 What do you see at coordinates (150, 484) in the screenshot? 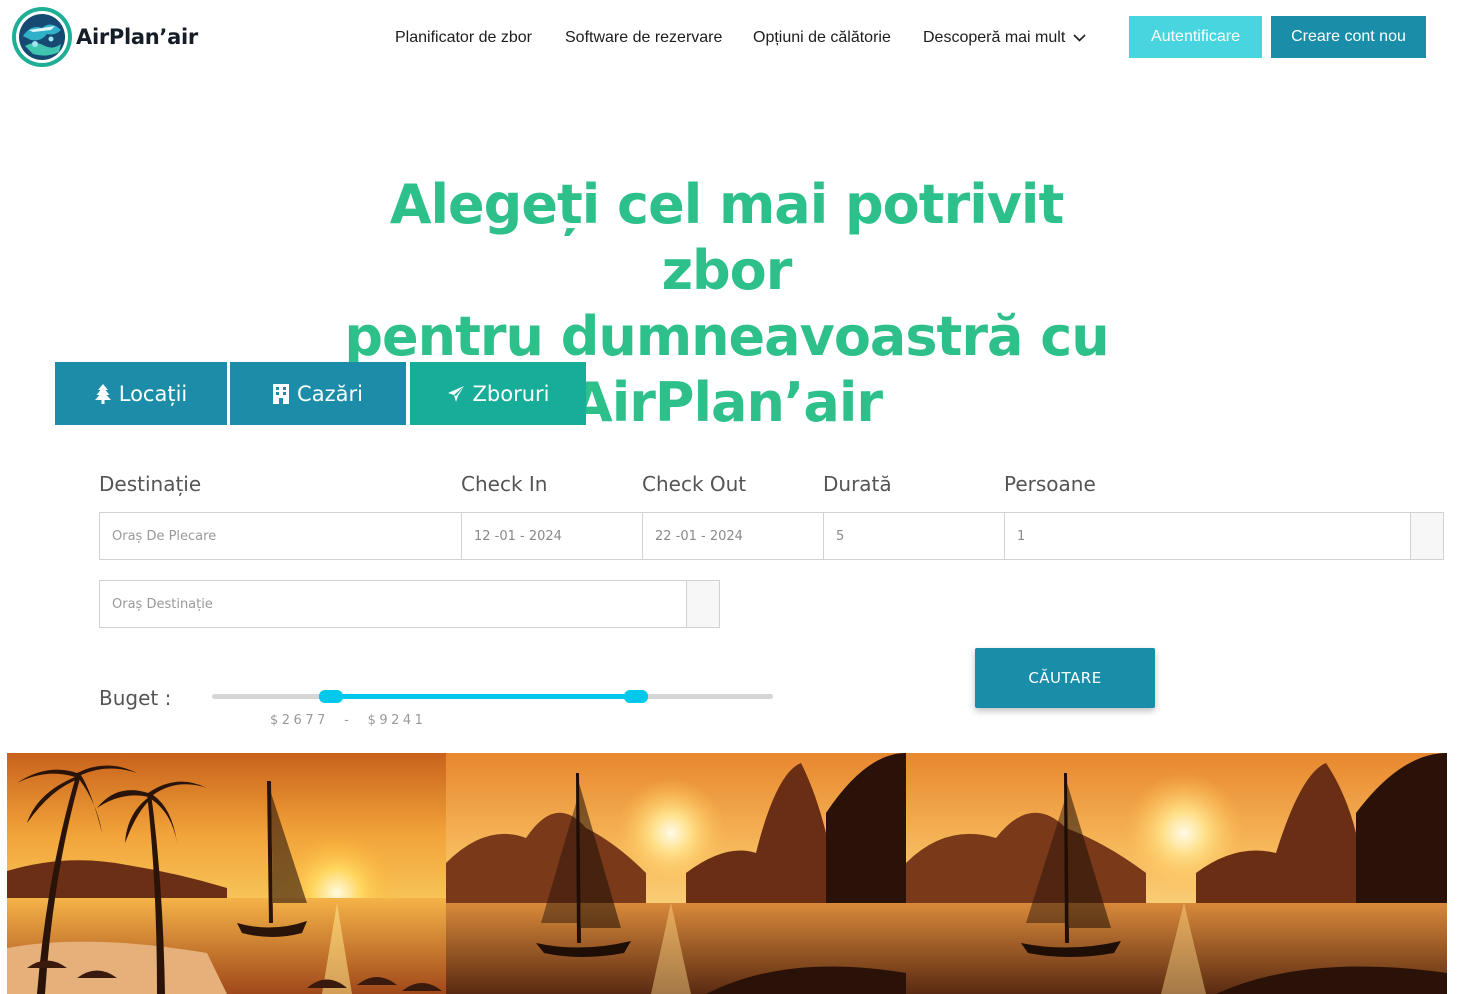
I see `destination-label: Destinație` at bounding box center [150, 484].